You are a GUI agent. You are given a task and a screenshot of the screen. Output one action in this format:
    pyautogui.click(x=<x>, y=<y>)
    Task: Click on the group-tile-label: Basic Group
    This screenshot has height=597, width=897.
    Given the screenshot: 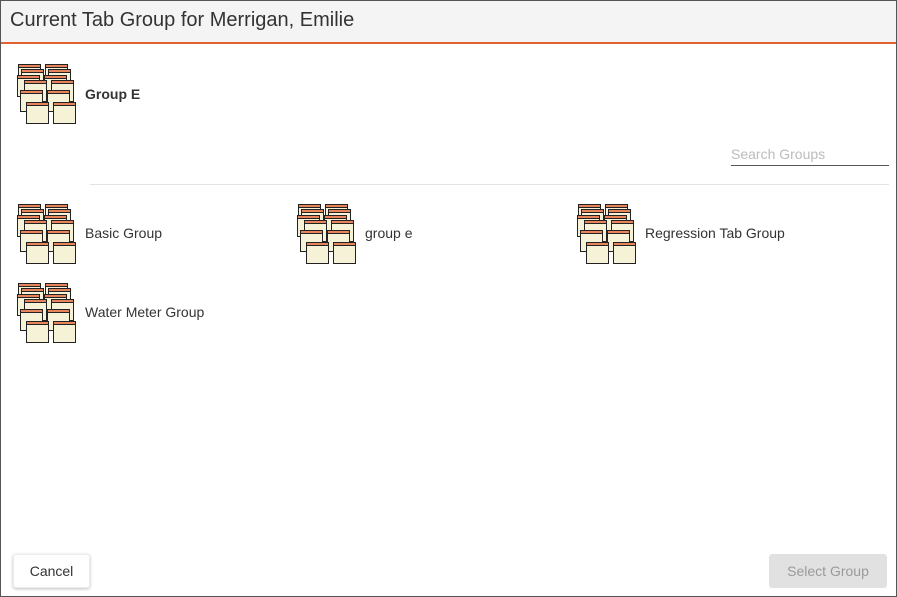 What is the action you would take?
    pyautogui.click(x=124, y=233)
    